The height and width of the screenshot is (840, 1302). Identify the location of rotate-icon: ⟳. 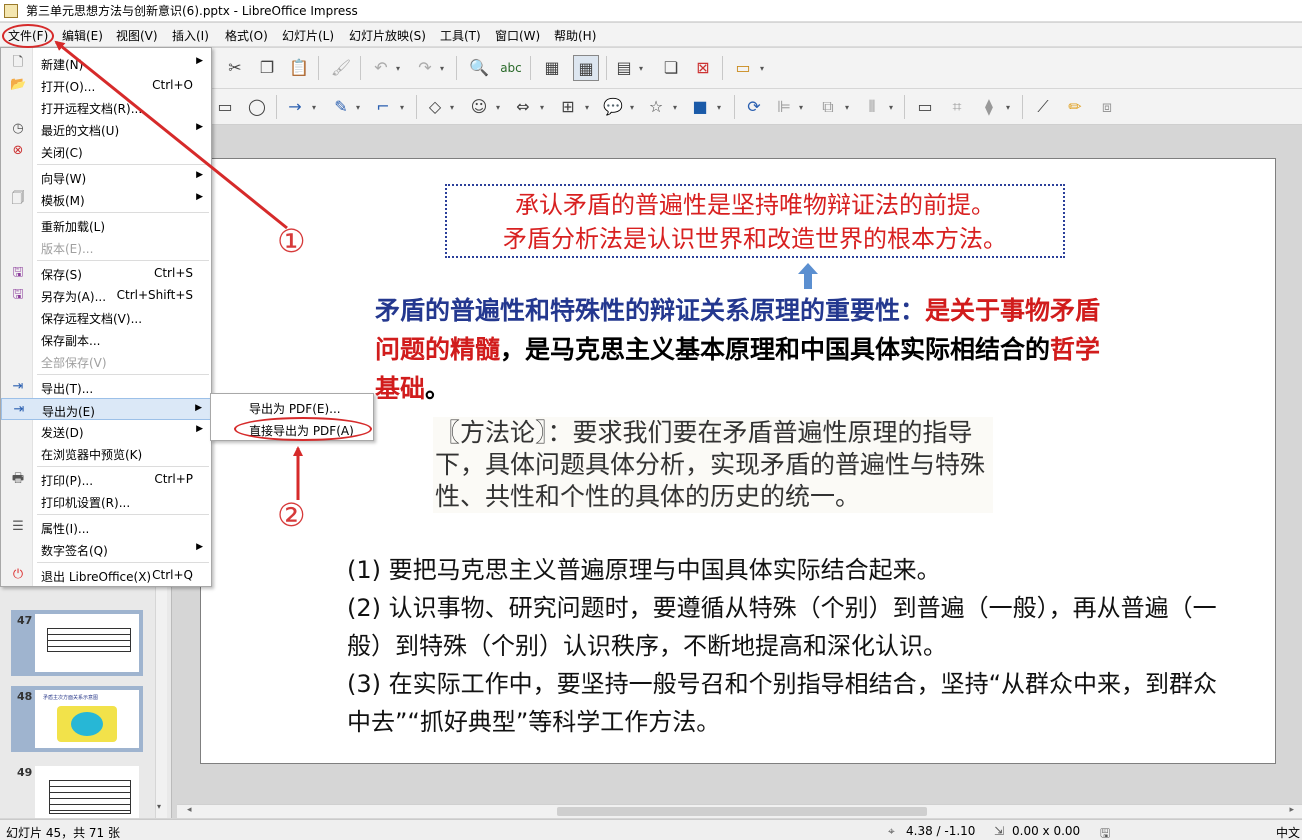
(754, 107).